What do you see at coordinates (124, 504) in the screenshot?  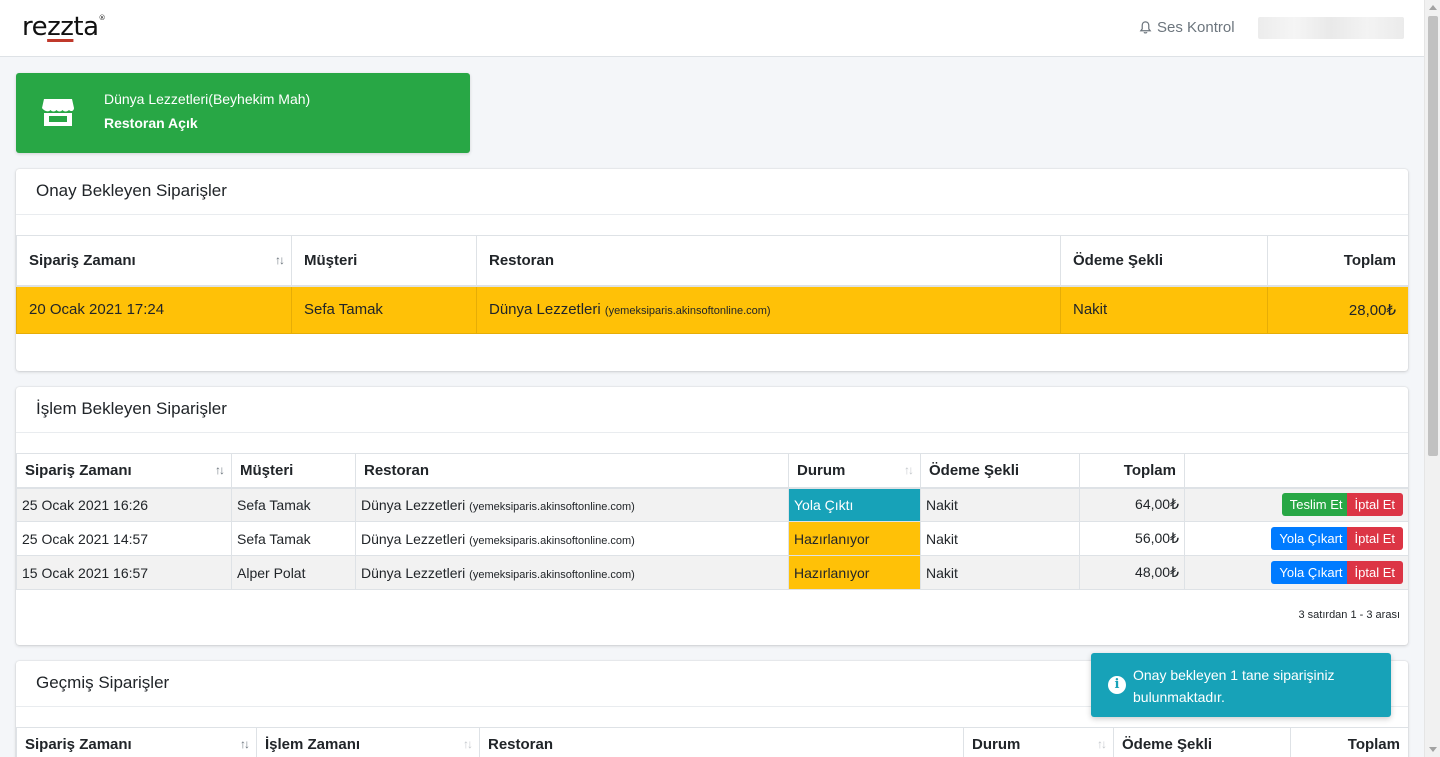 I see `order-time: 25 Ocak 2021 16:26` at bounding box center [124, 504].